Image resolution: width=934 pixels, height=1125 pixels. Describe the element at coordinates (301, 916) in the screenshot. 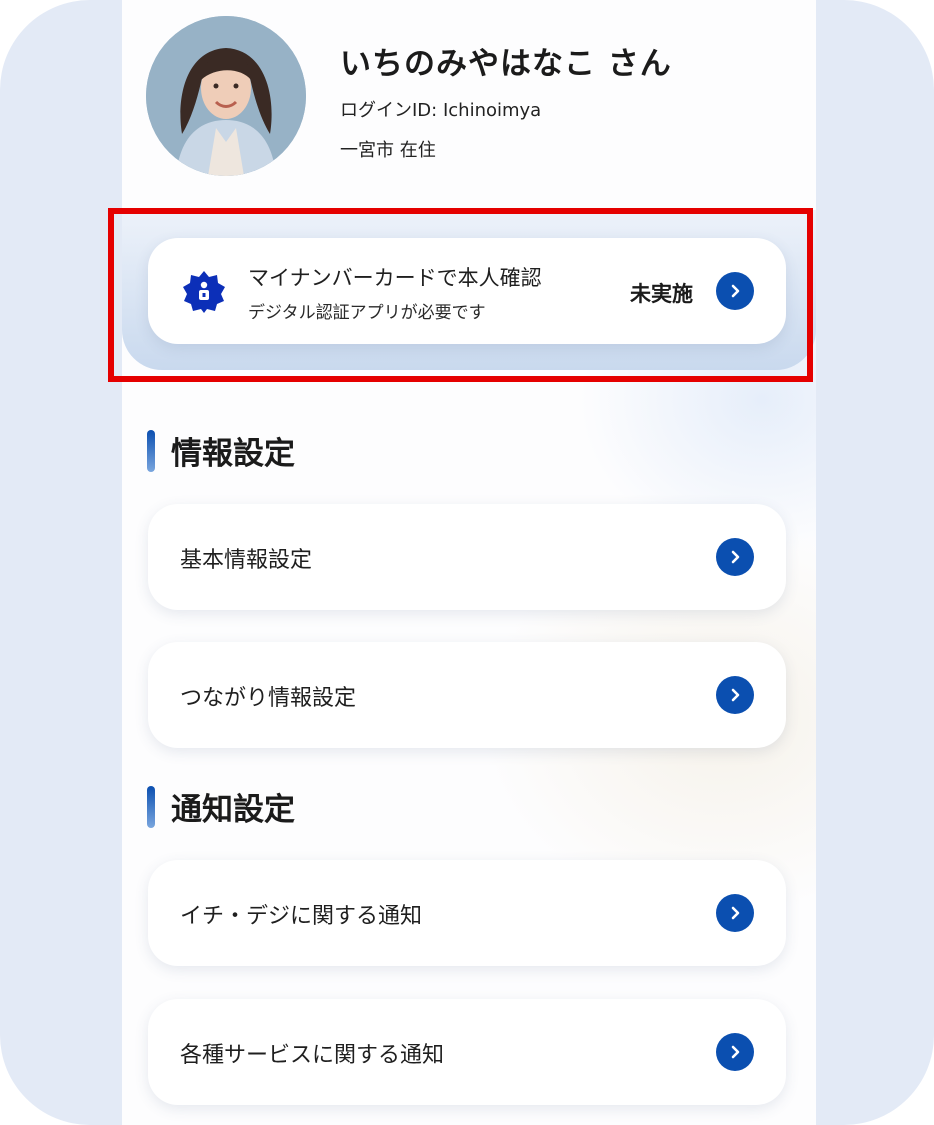

I see `menu-label: イチ・デジに関する通知` at that location.